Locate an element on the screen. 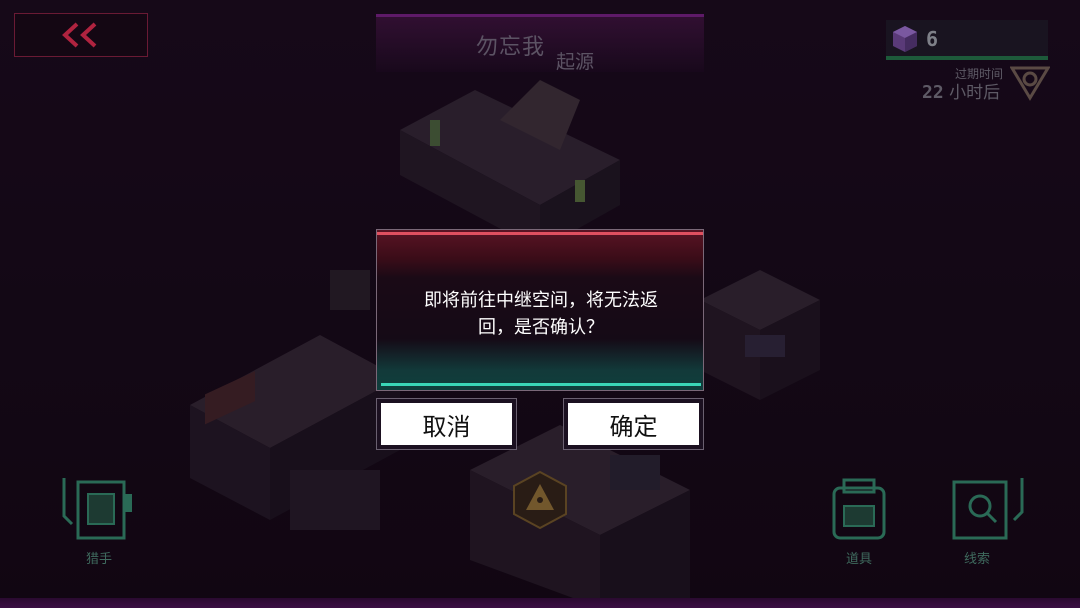  cancel-button: 取消 is located at coordinates (446, 424).